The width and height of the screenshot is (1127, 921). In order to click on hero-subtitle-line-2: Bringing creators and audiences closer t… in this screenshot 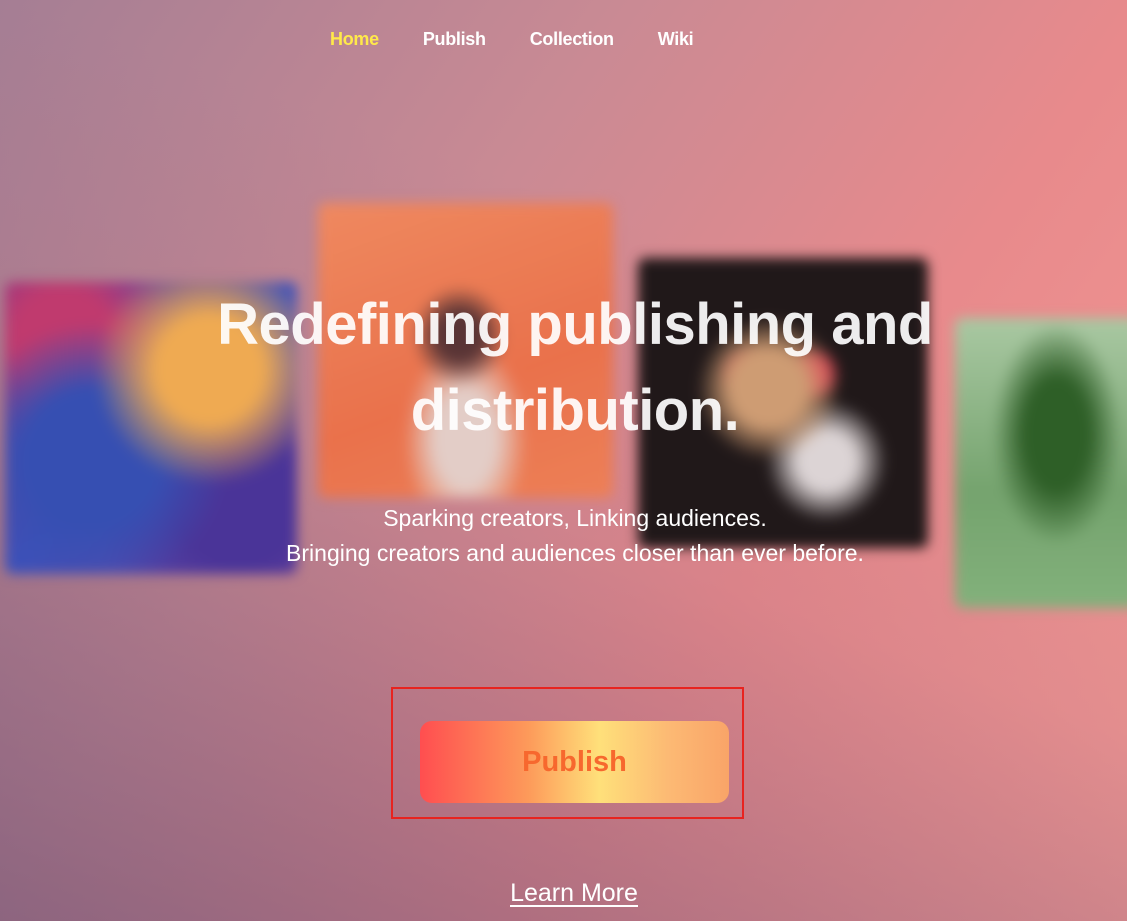, I will do `click(575, 553)`.